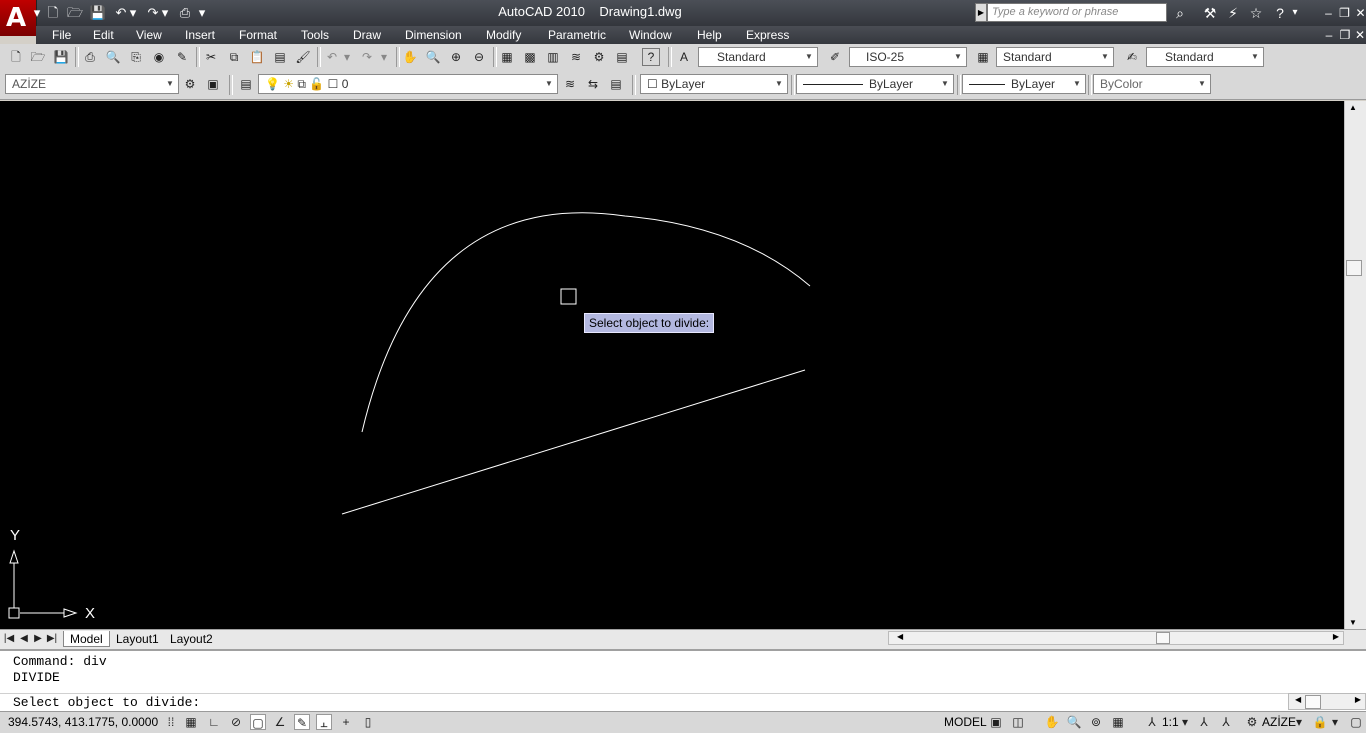 This screenshot has height=733, width=1366. Describe the element at coordinates (644, 702) in the screenshot. I see `command-input: Select object to divide:` at that location.